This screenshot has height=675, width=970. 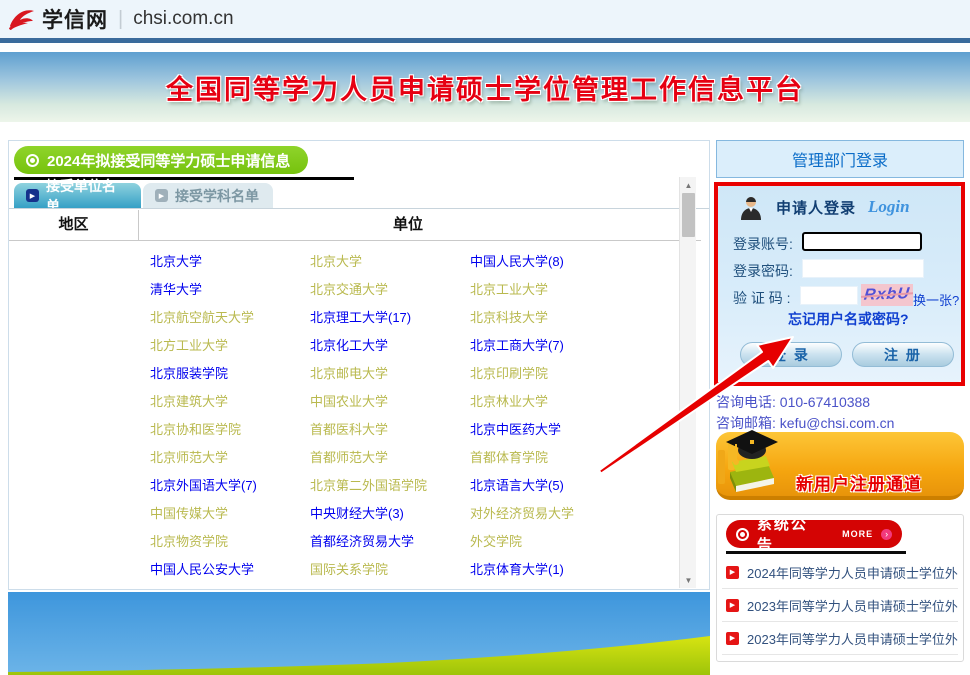 What do you see at coordinates (550, 372) in the screenshot?
I see `university-link: 北京印刷学院` at bounding box center [550, 372].